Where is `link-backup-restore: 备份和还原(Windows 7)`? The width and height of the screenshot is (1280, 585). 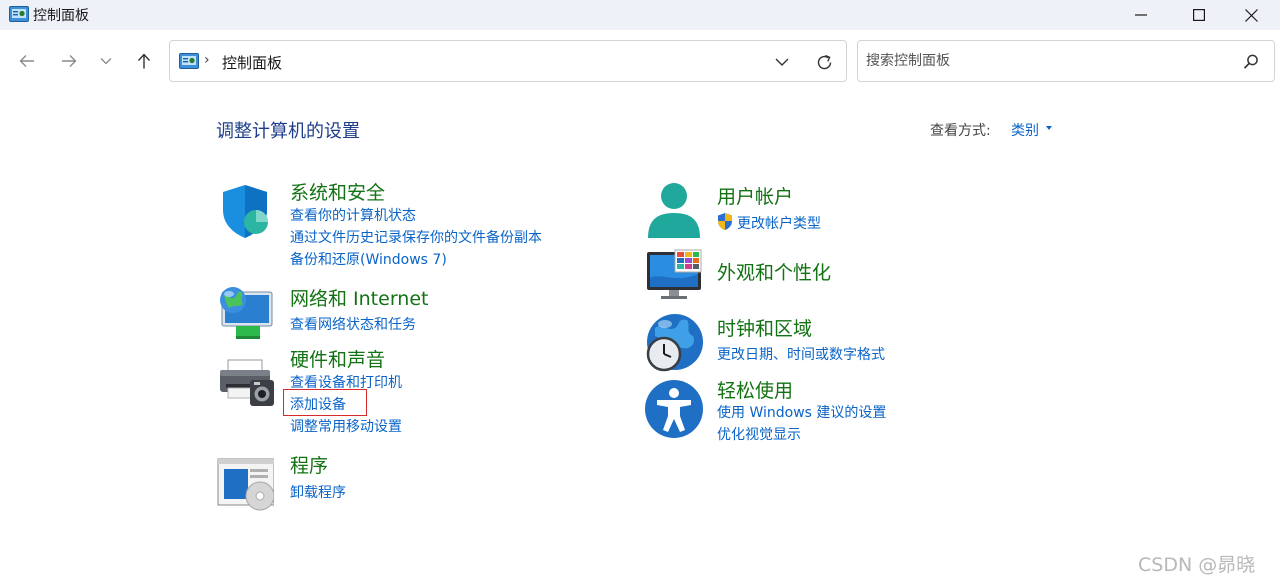 link-backup-restore: 备份和还原(Windows 7) is located at coordinates (368, 259).